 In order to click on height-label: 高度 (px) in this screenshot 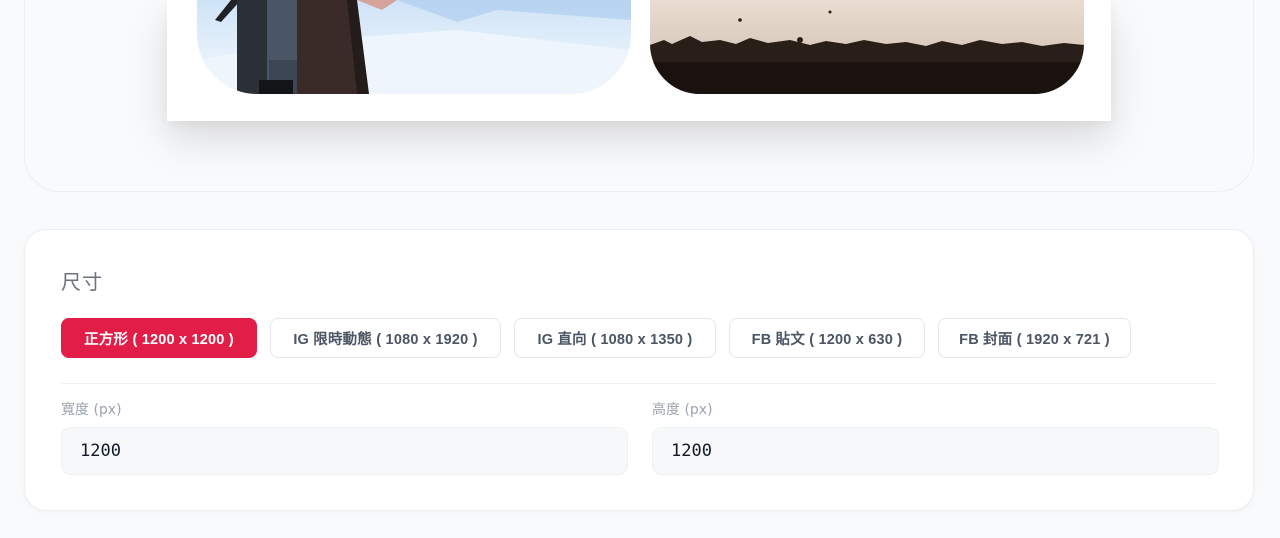, I will do `click(682, 410)`.